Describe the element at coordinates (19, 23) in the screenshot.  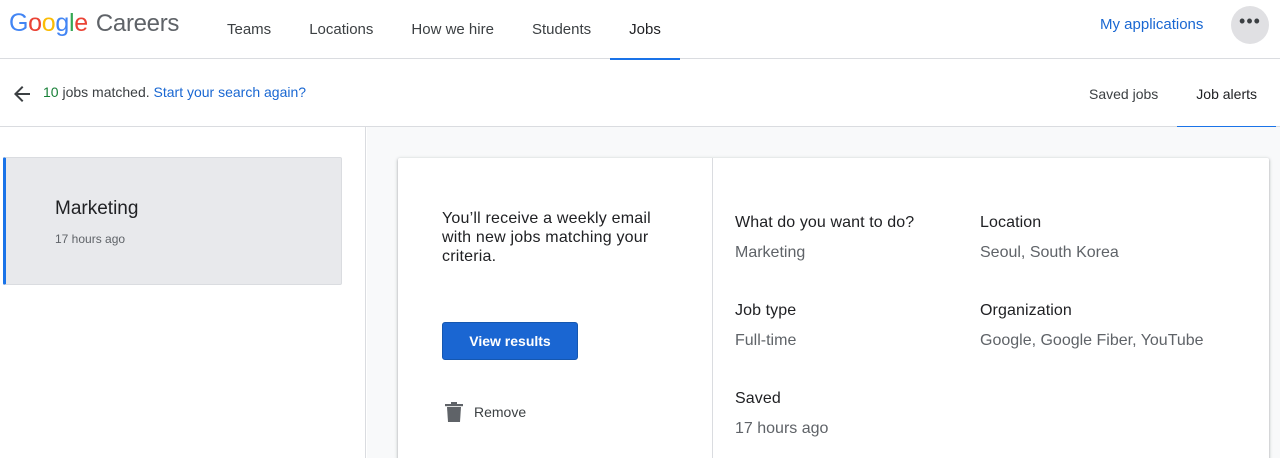
I see `logo-letter: G` at that location.